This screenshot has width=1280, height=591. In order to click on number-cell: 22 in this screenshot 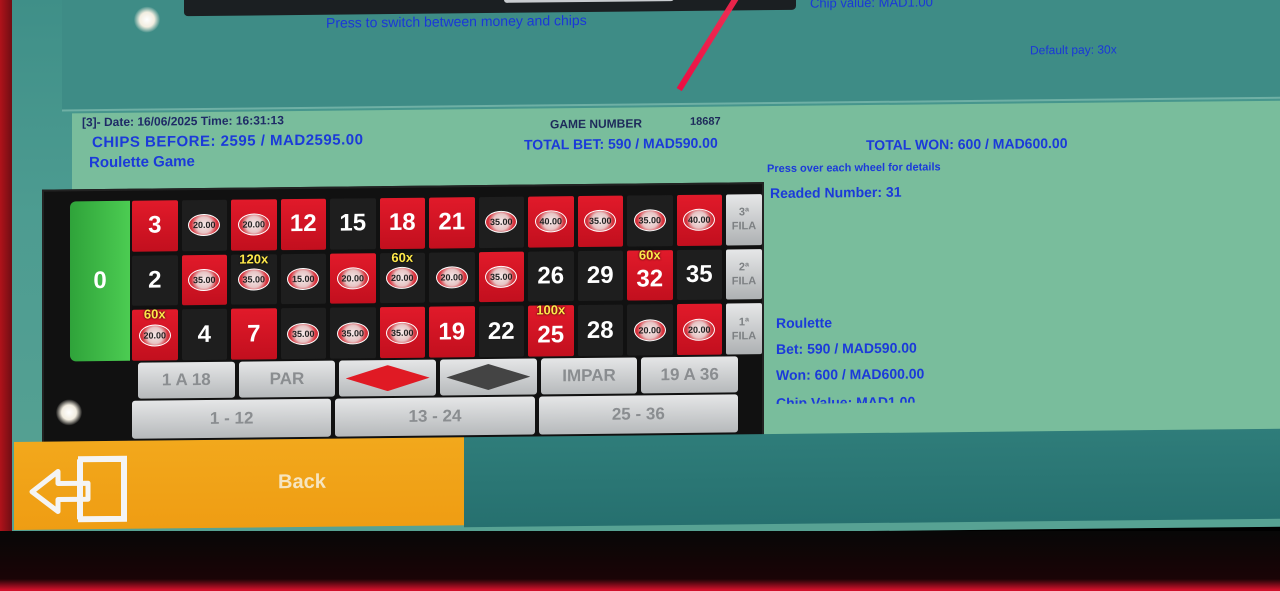, I will do `click(501, 331)`.